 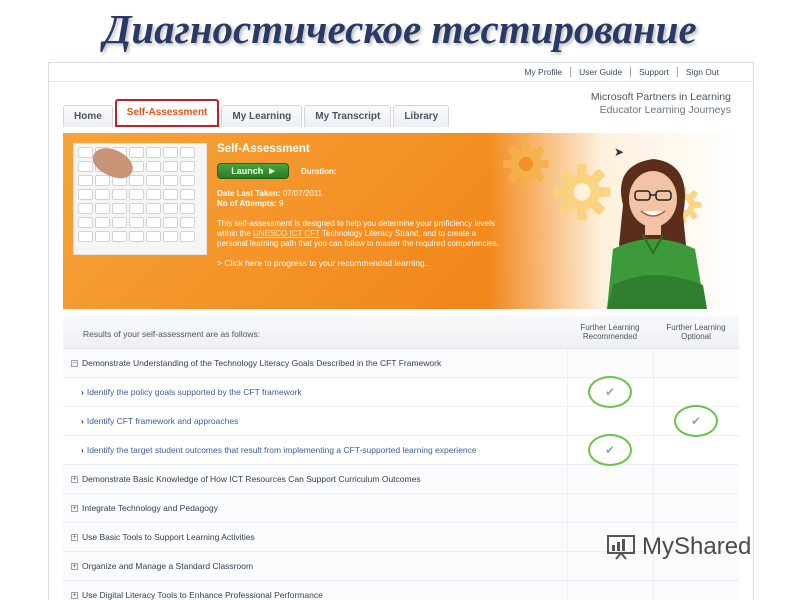 What do you see at coordinates (167, 113) in the screenshot?
I see `tab-self-assessment: Self-Assessment` at bounding box center [167, 113].